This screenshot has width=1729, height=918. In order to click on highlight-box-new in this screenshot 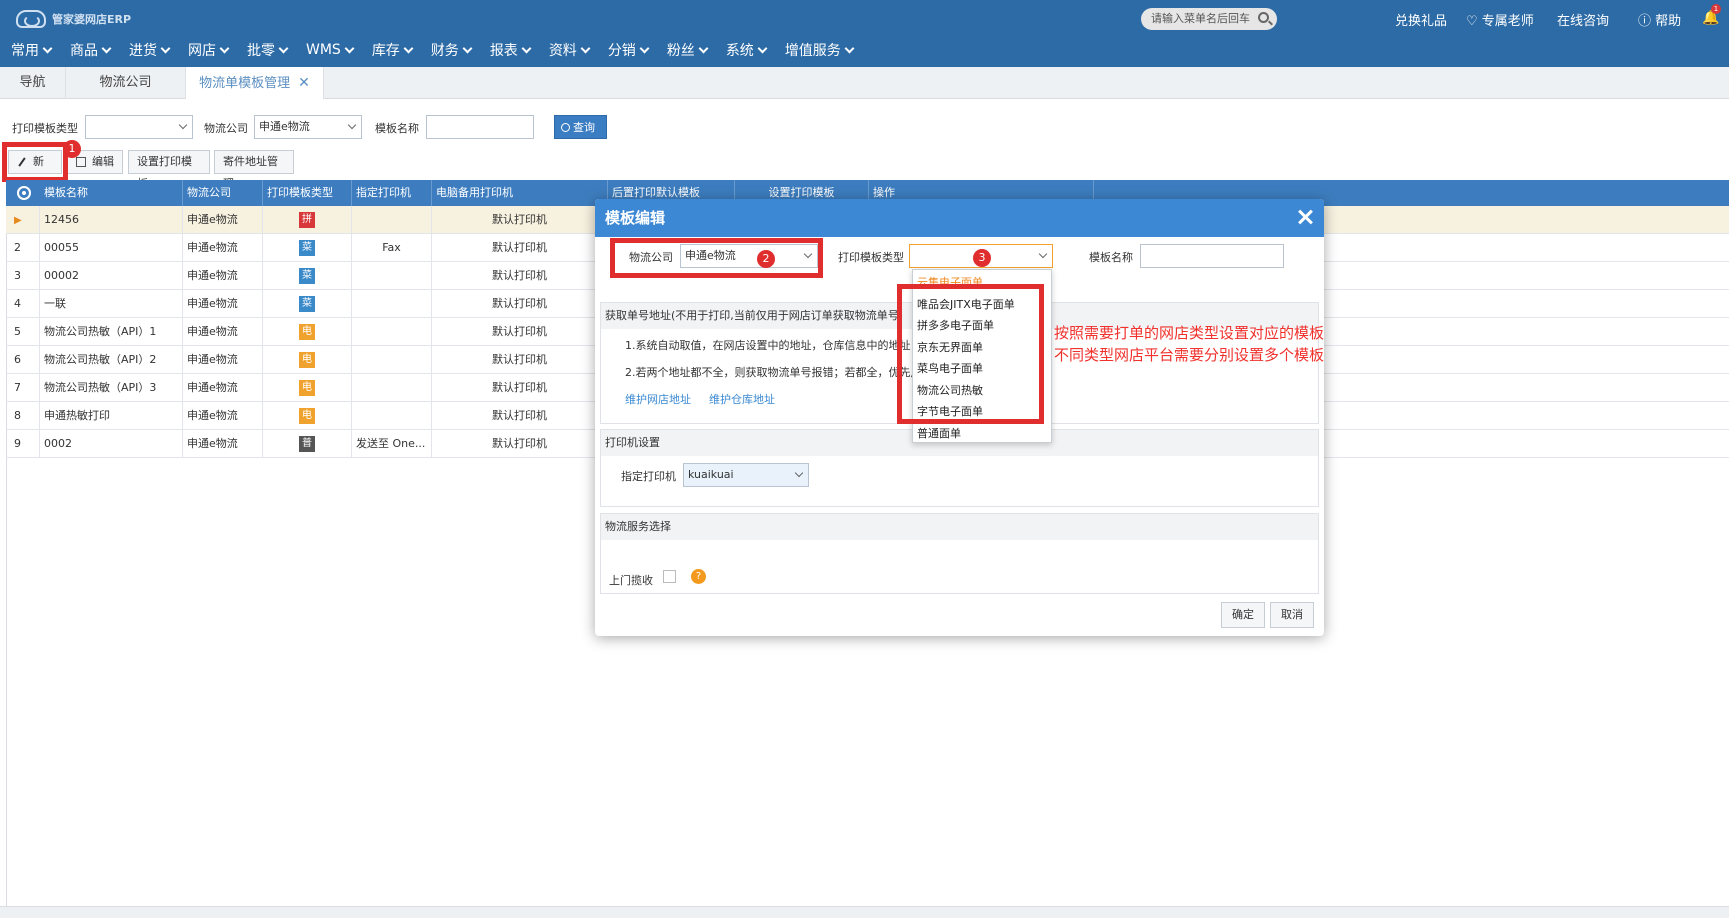, I will do `click(35, 162)`.